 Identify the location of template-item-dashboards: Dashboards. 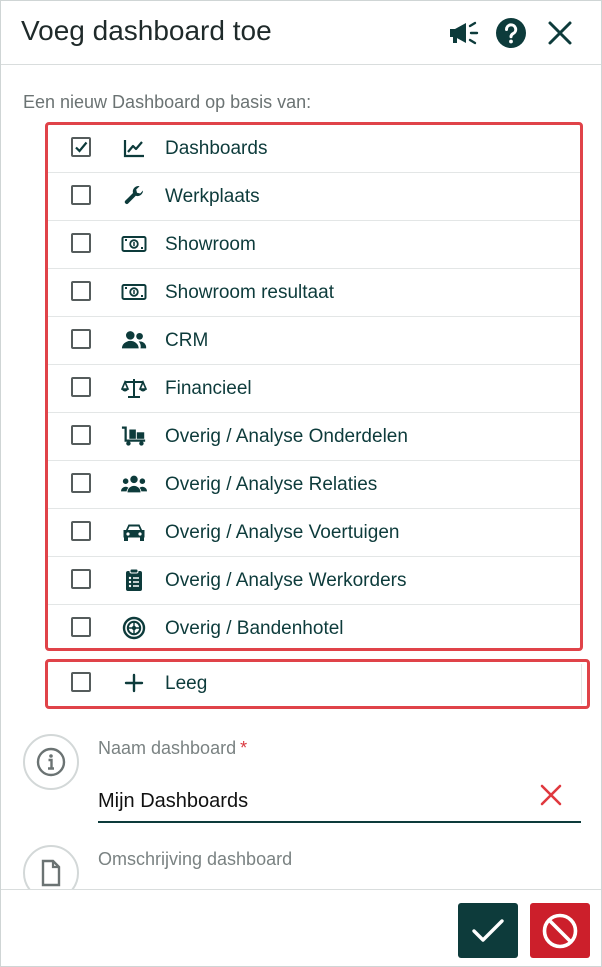
(314, 149).